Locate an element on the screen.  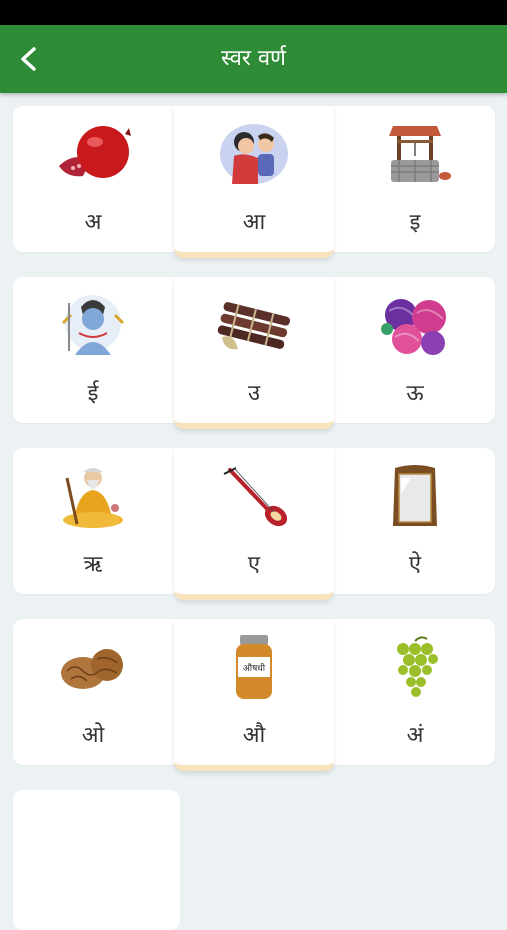
letter-card: अ is located at coordinates (93, 179).